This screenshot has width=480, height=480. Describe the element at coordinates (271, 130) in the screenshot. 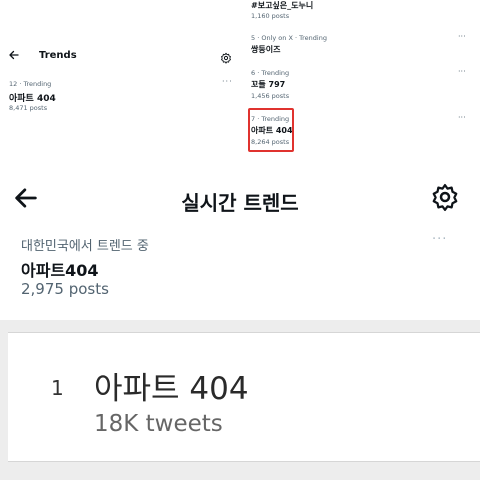

I see `highlight-box` at that location.